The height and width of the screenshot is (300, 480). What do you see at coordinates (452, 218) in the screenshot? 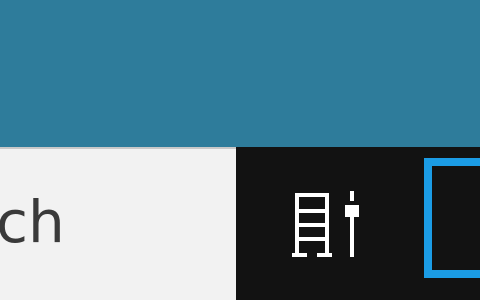
I see `active-app-highlight` at bounding box center [452, 218].